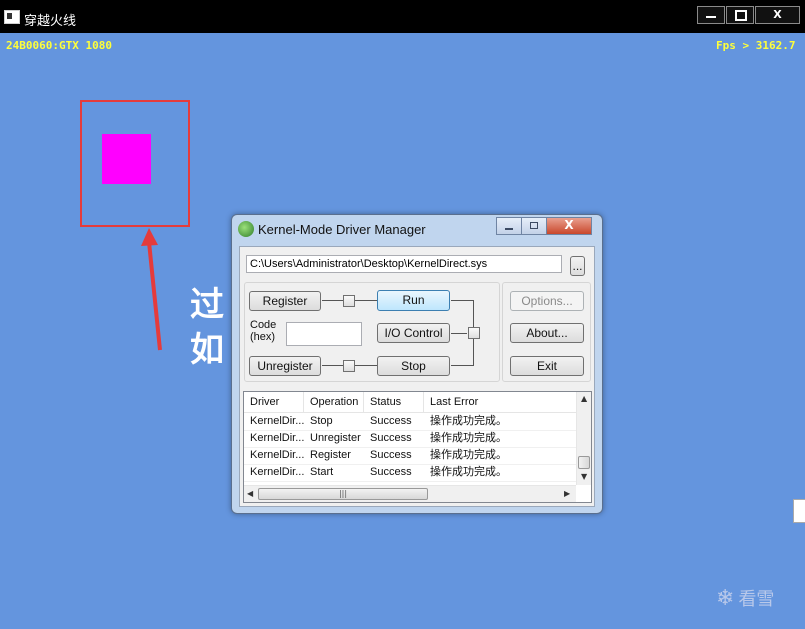  Describe the element at coordinates (725, 598) in the screenshot. I see `snowflake-icon: ❄` at that location.